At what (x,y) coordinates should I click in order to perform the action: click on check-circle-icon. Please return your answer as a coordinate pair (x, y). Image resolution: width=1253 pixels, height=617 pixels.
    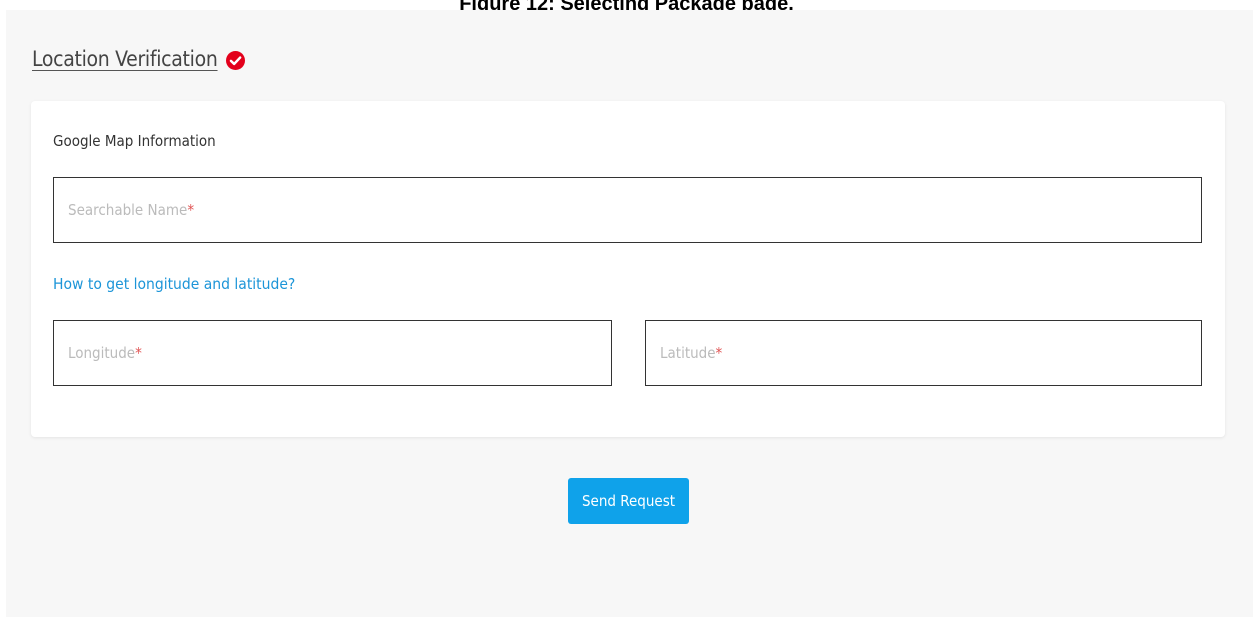
    Looking at the image, I should click on (235, 60).